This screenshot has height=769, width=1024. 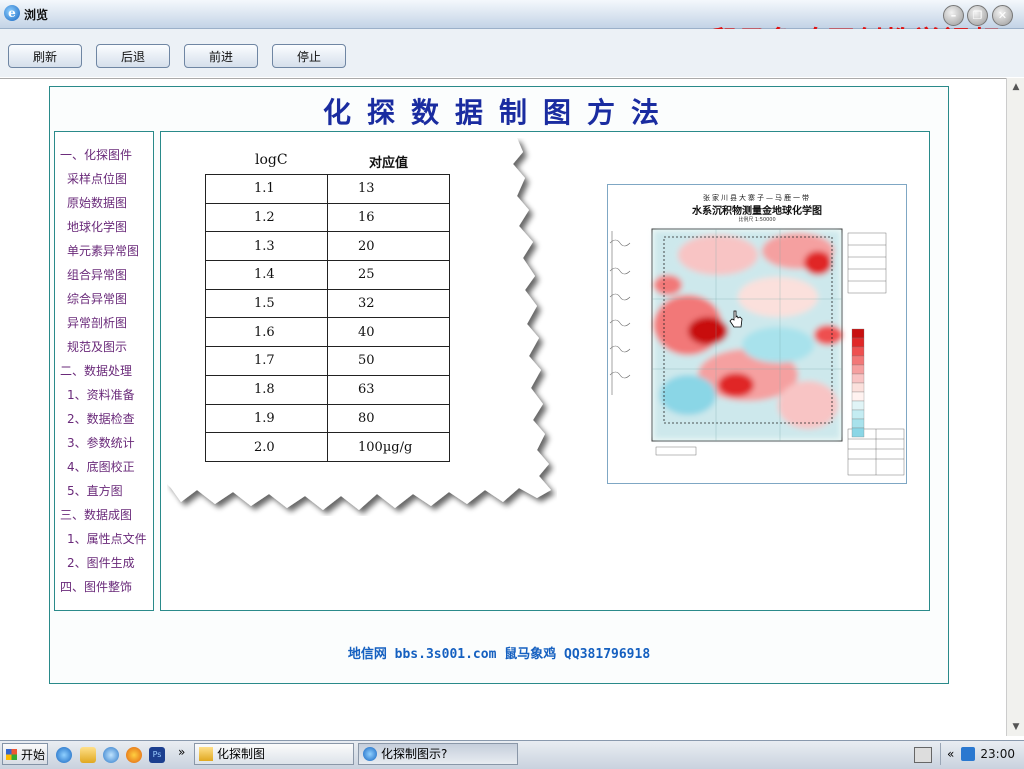 I want to click on cell-value: 50, so click(x=388, y=361).